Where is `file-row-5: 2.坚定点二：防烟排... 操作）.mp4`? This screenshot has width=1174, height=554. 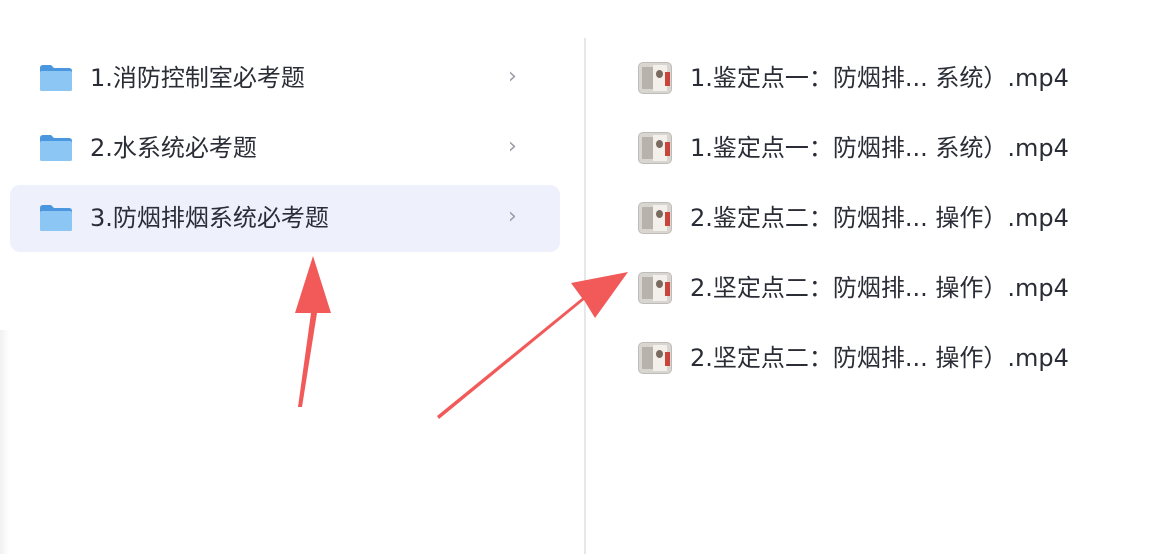 file-row-5: 2.坚定点二：防烟排... 操作）.mp4 is located at coordinates (896, 358).